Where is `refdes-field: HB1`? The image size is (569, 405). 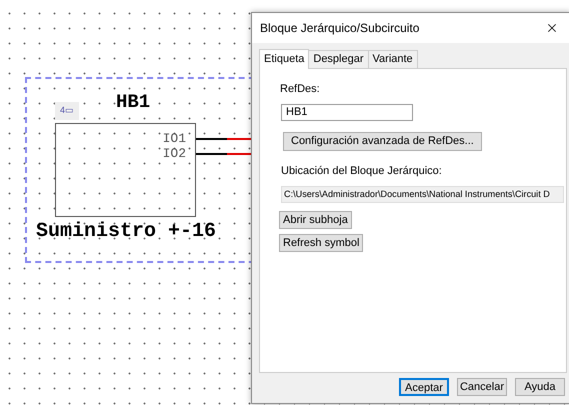 refdes-field: HB1 is located at coordinates (347, 112).